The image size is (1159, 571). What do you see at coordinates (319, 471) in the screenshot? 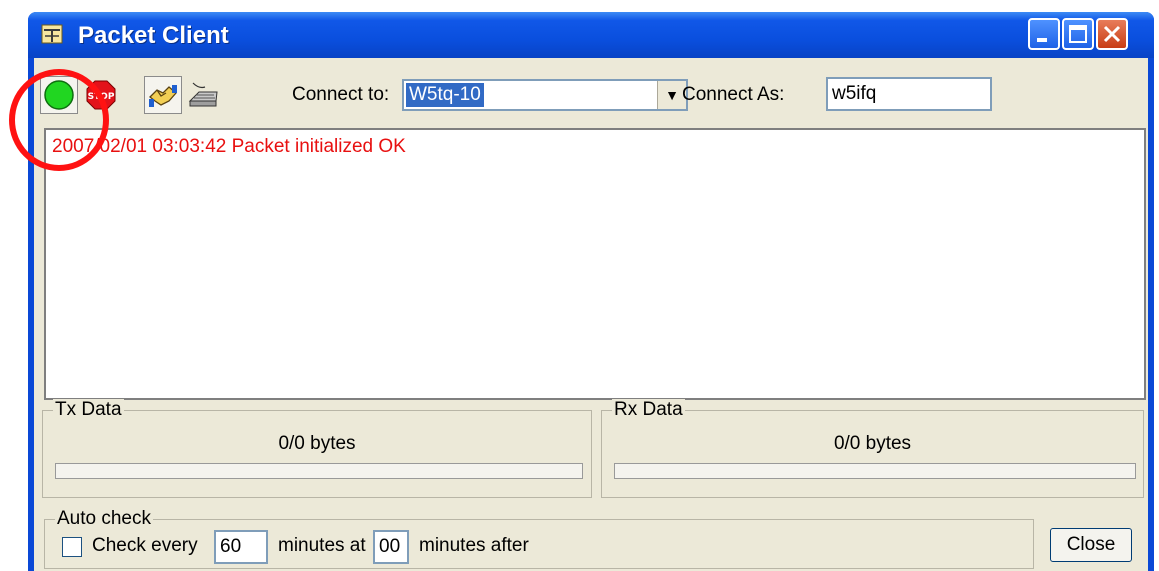
I see `tx-progress-bar` at bounding box center [319, 471].